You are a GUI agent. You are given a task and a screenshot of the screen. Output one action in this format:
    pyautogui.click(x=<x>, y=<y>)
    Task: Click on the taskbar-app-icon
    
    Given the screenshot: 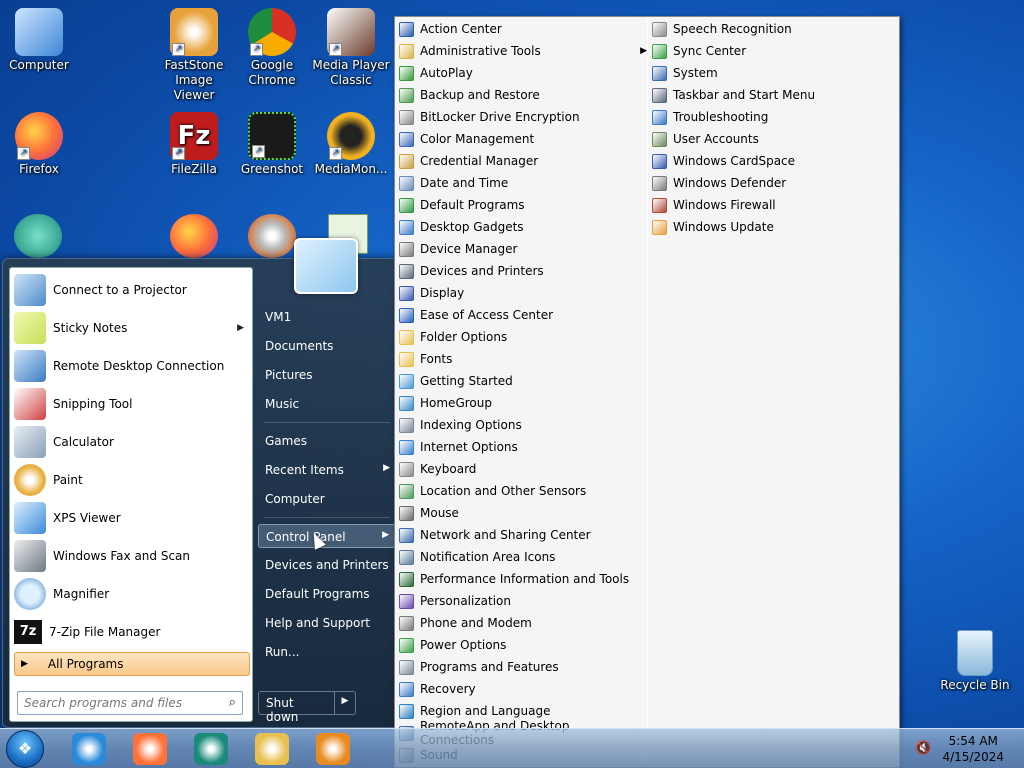 What is the action you would take?
    pyautogui.click(x=211, y=749)
    